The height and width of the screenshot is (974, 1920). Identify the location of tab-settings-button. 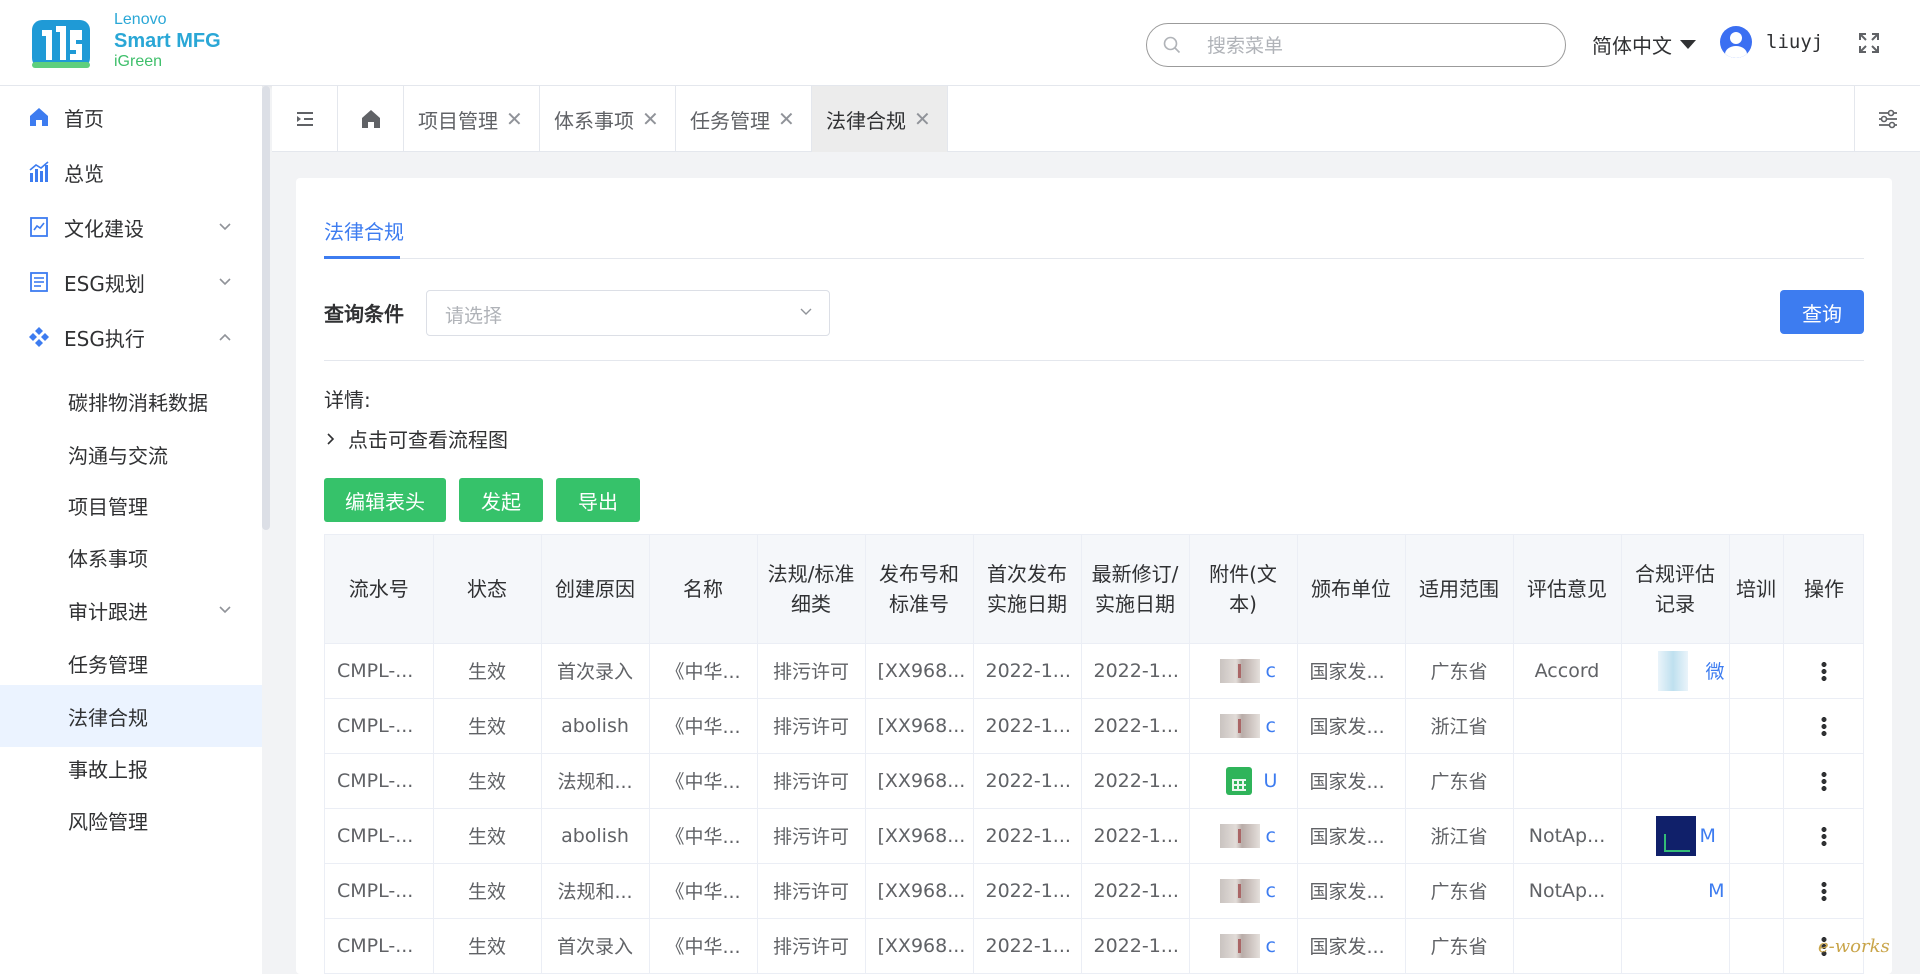
(1887, 119).